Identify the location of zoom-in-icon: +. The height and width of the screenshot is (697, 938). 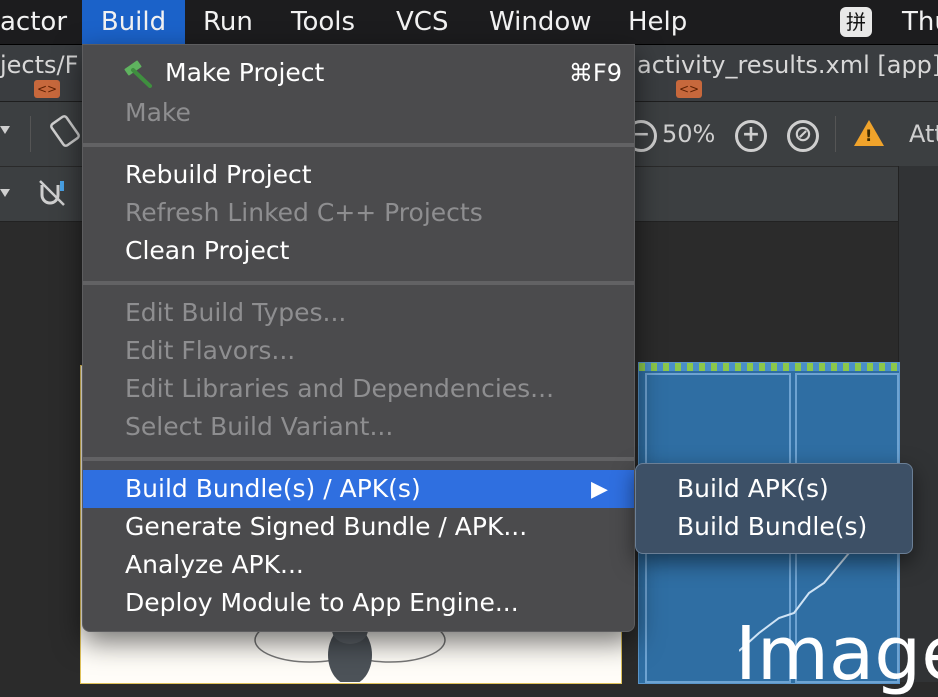
(751, 136).